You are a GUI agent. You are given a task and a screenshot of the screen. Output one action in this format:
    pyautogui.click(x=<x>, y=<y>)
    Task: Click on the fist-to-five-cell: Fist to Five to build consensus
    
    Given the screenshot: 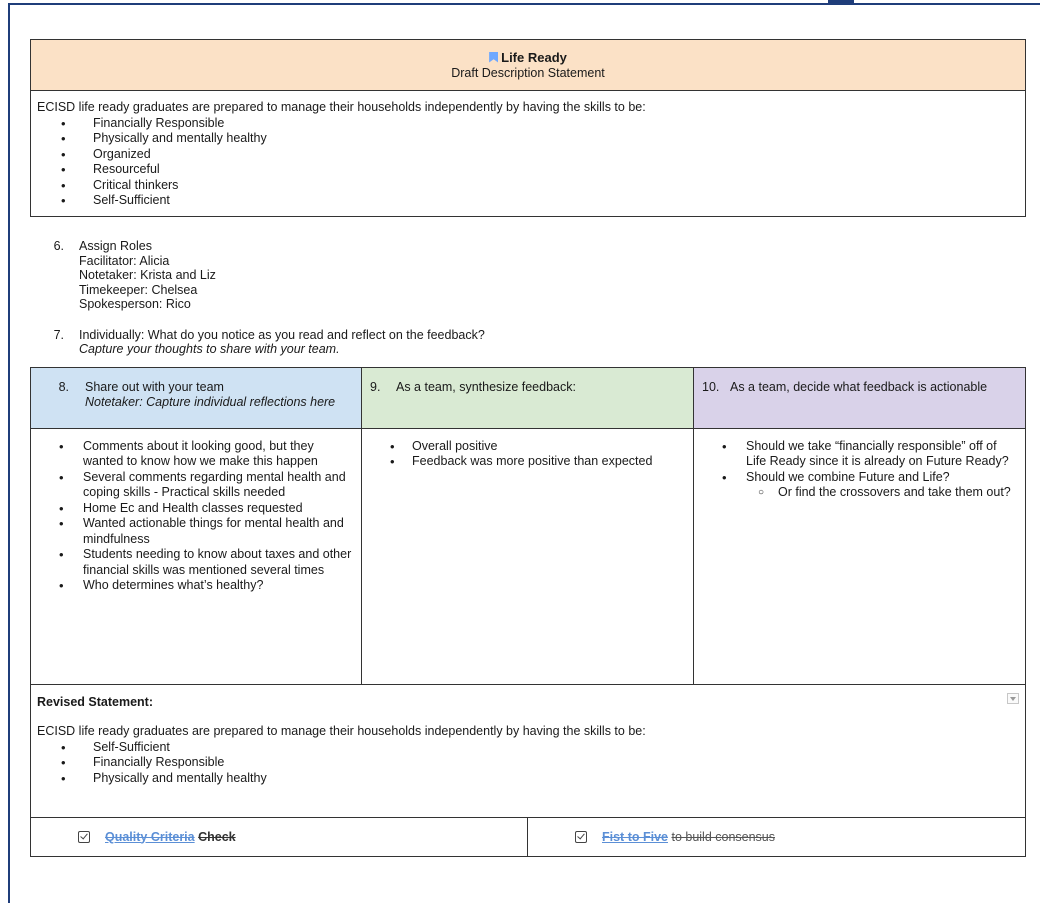 What is the action you would take?
    pyautogui.click(x=776, y=836)
    